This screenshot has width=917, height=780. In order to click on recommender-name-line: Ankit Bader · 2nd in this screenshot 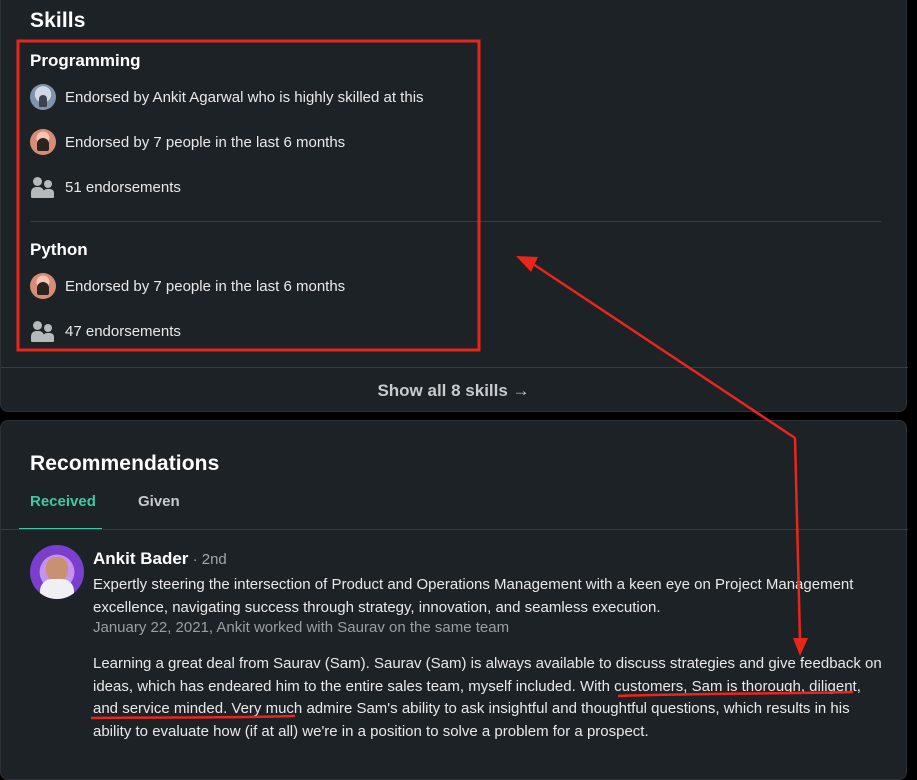, I will do `click(160, 559)`.